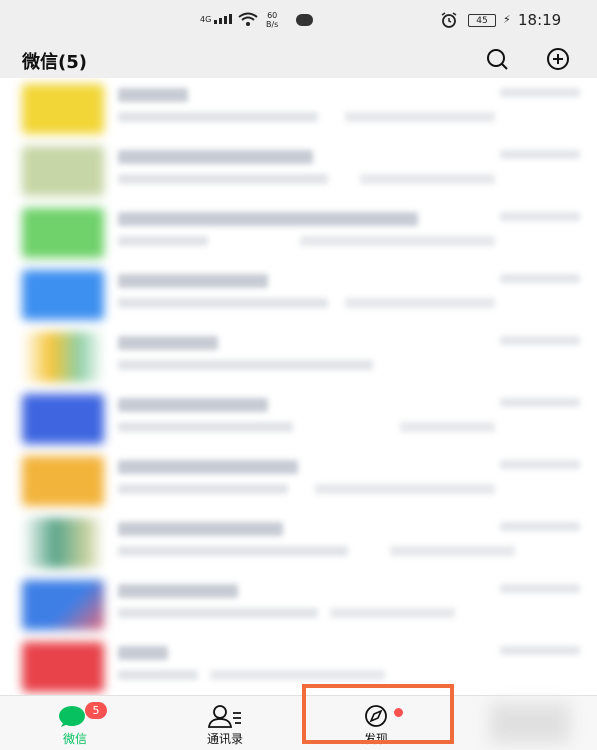  What do you see at coordinates (96, 710) in the screenshot?
I see `unread-badge: 5` at bounding box center [96, 710].